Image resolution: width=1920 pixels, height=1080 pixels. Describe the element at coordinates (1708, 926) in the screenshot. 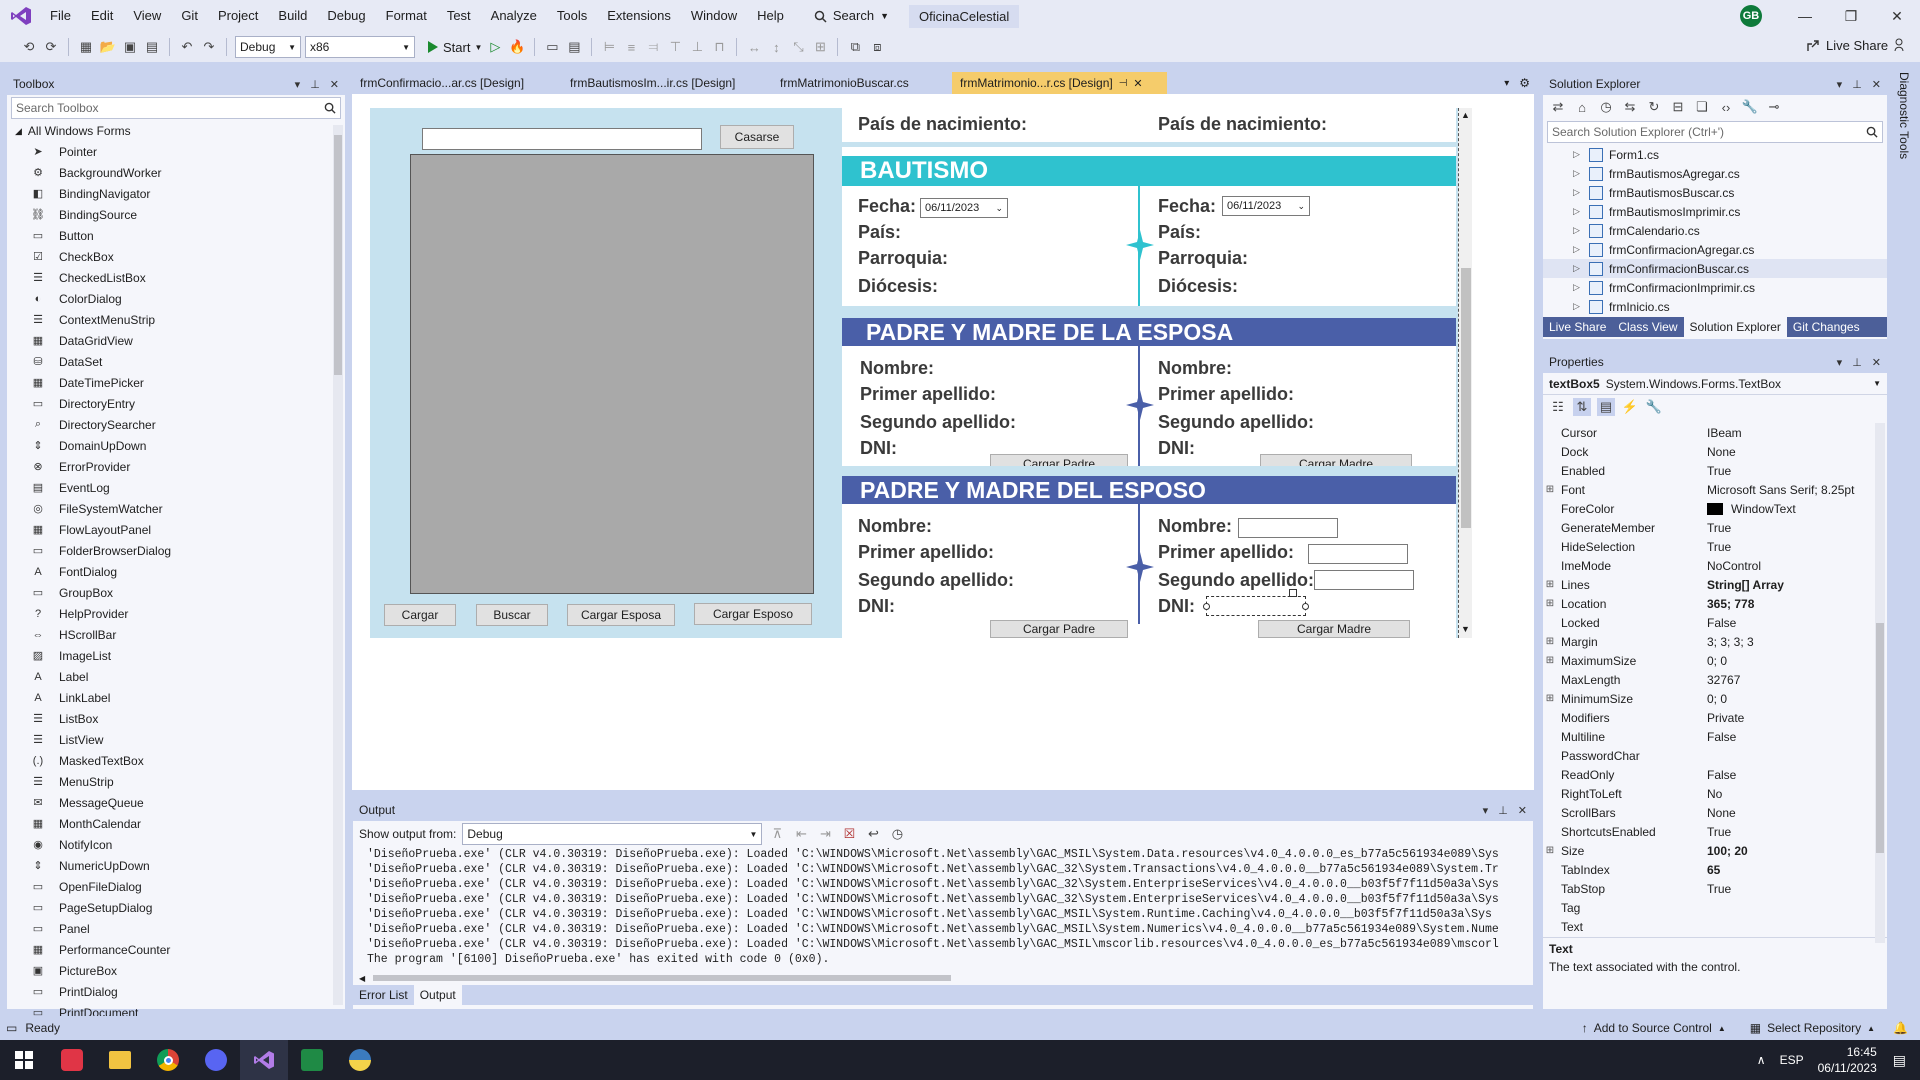

I see `property-row-text: Text` at that location.